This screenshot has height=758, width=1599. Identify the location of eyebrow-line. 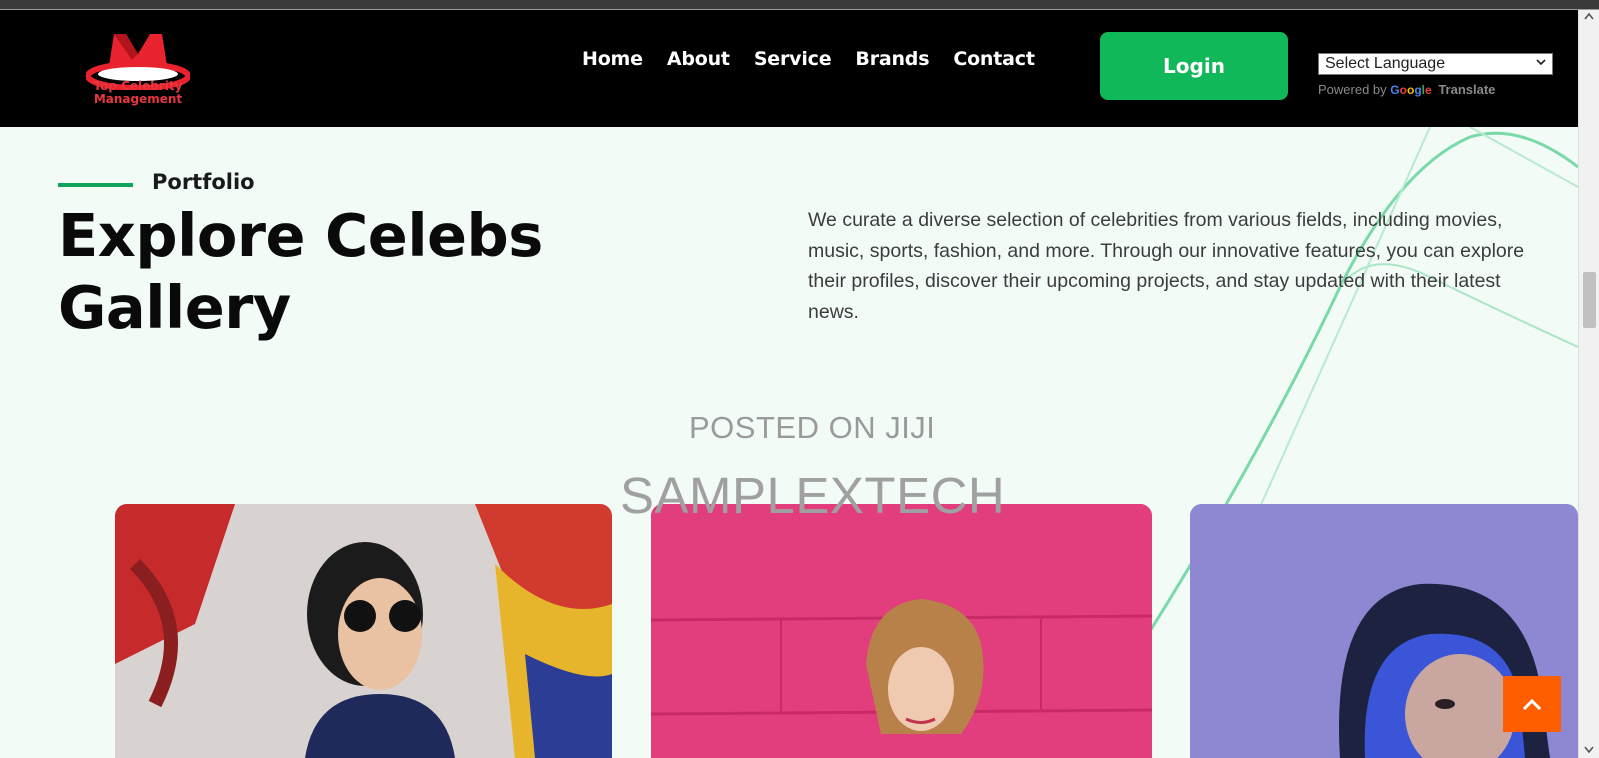
(95, 185).